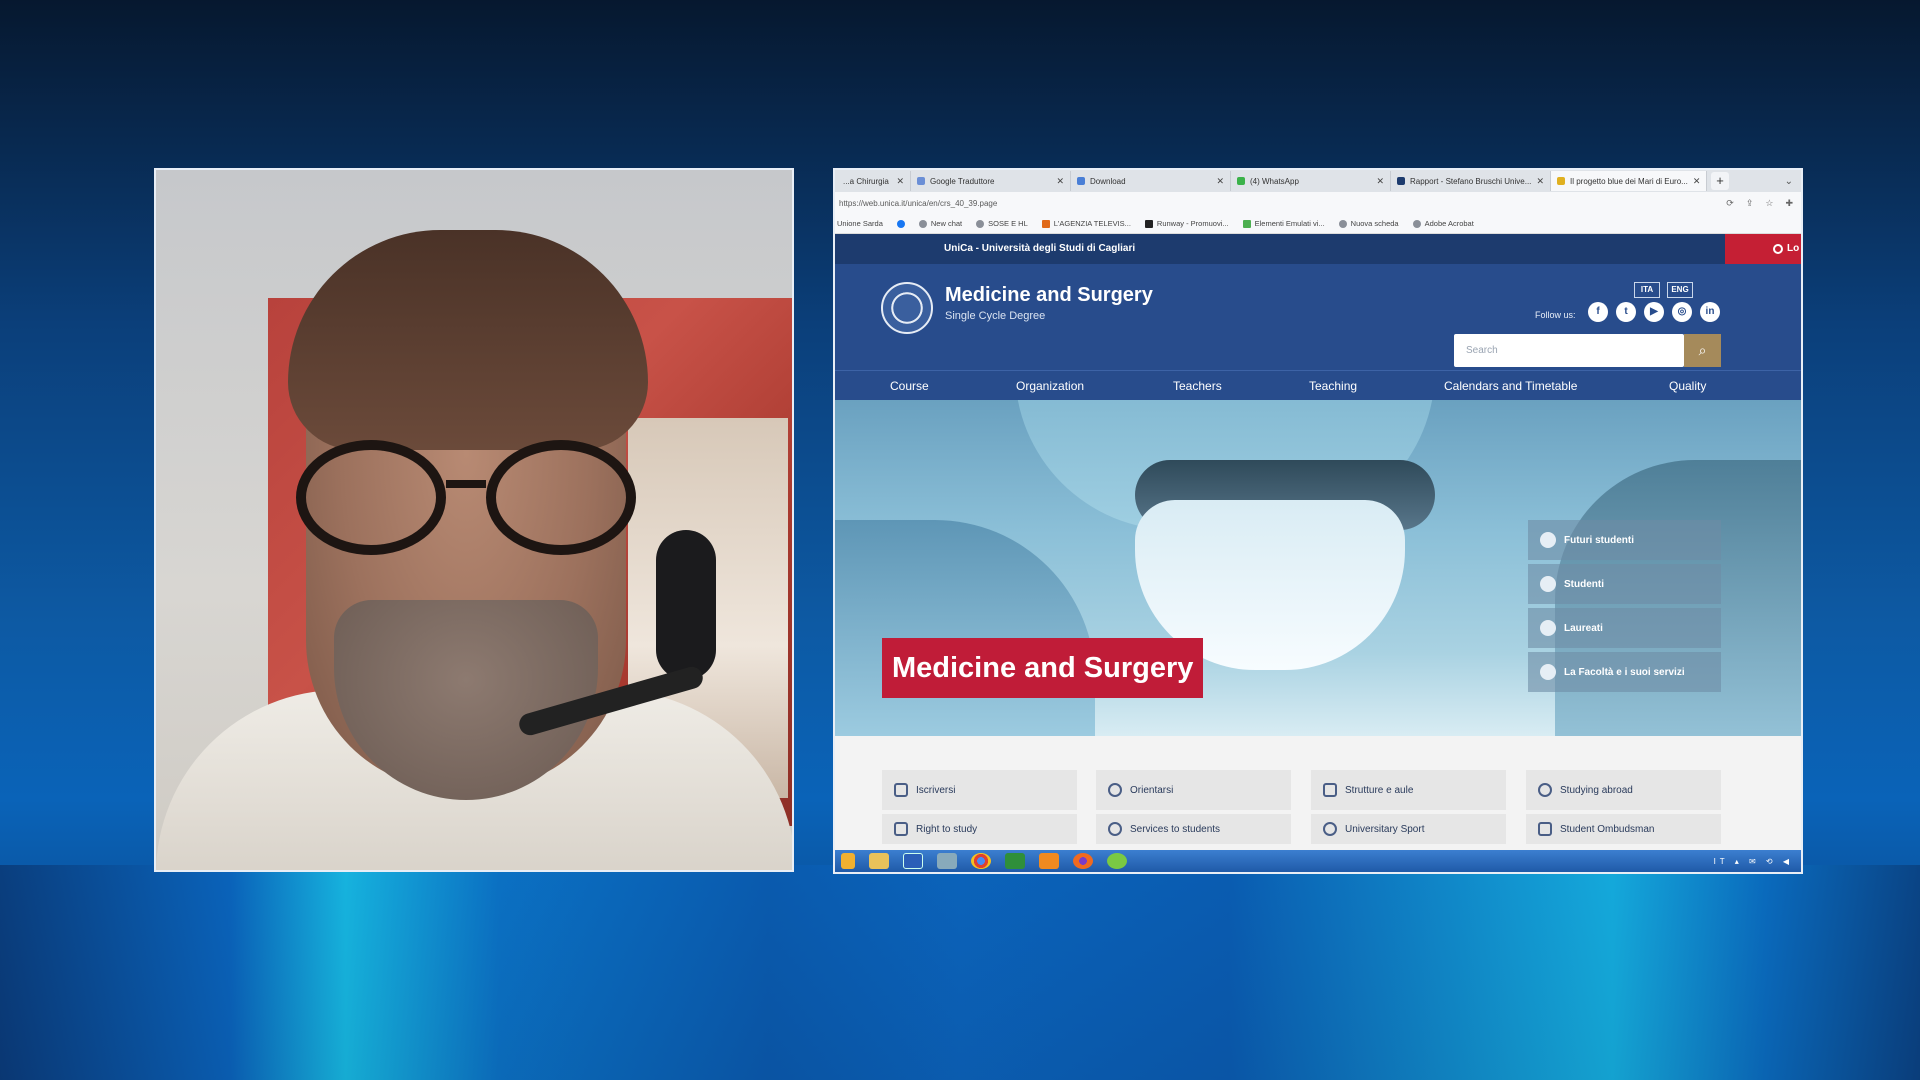  I want to click on facebook-icon, so click(900, 223).